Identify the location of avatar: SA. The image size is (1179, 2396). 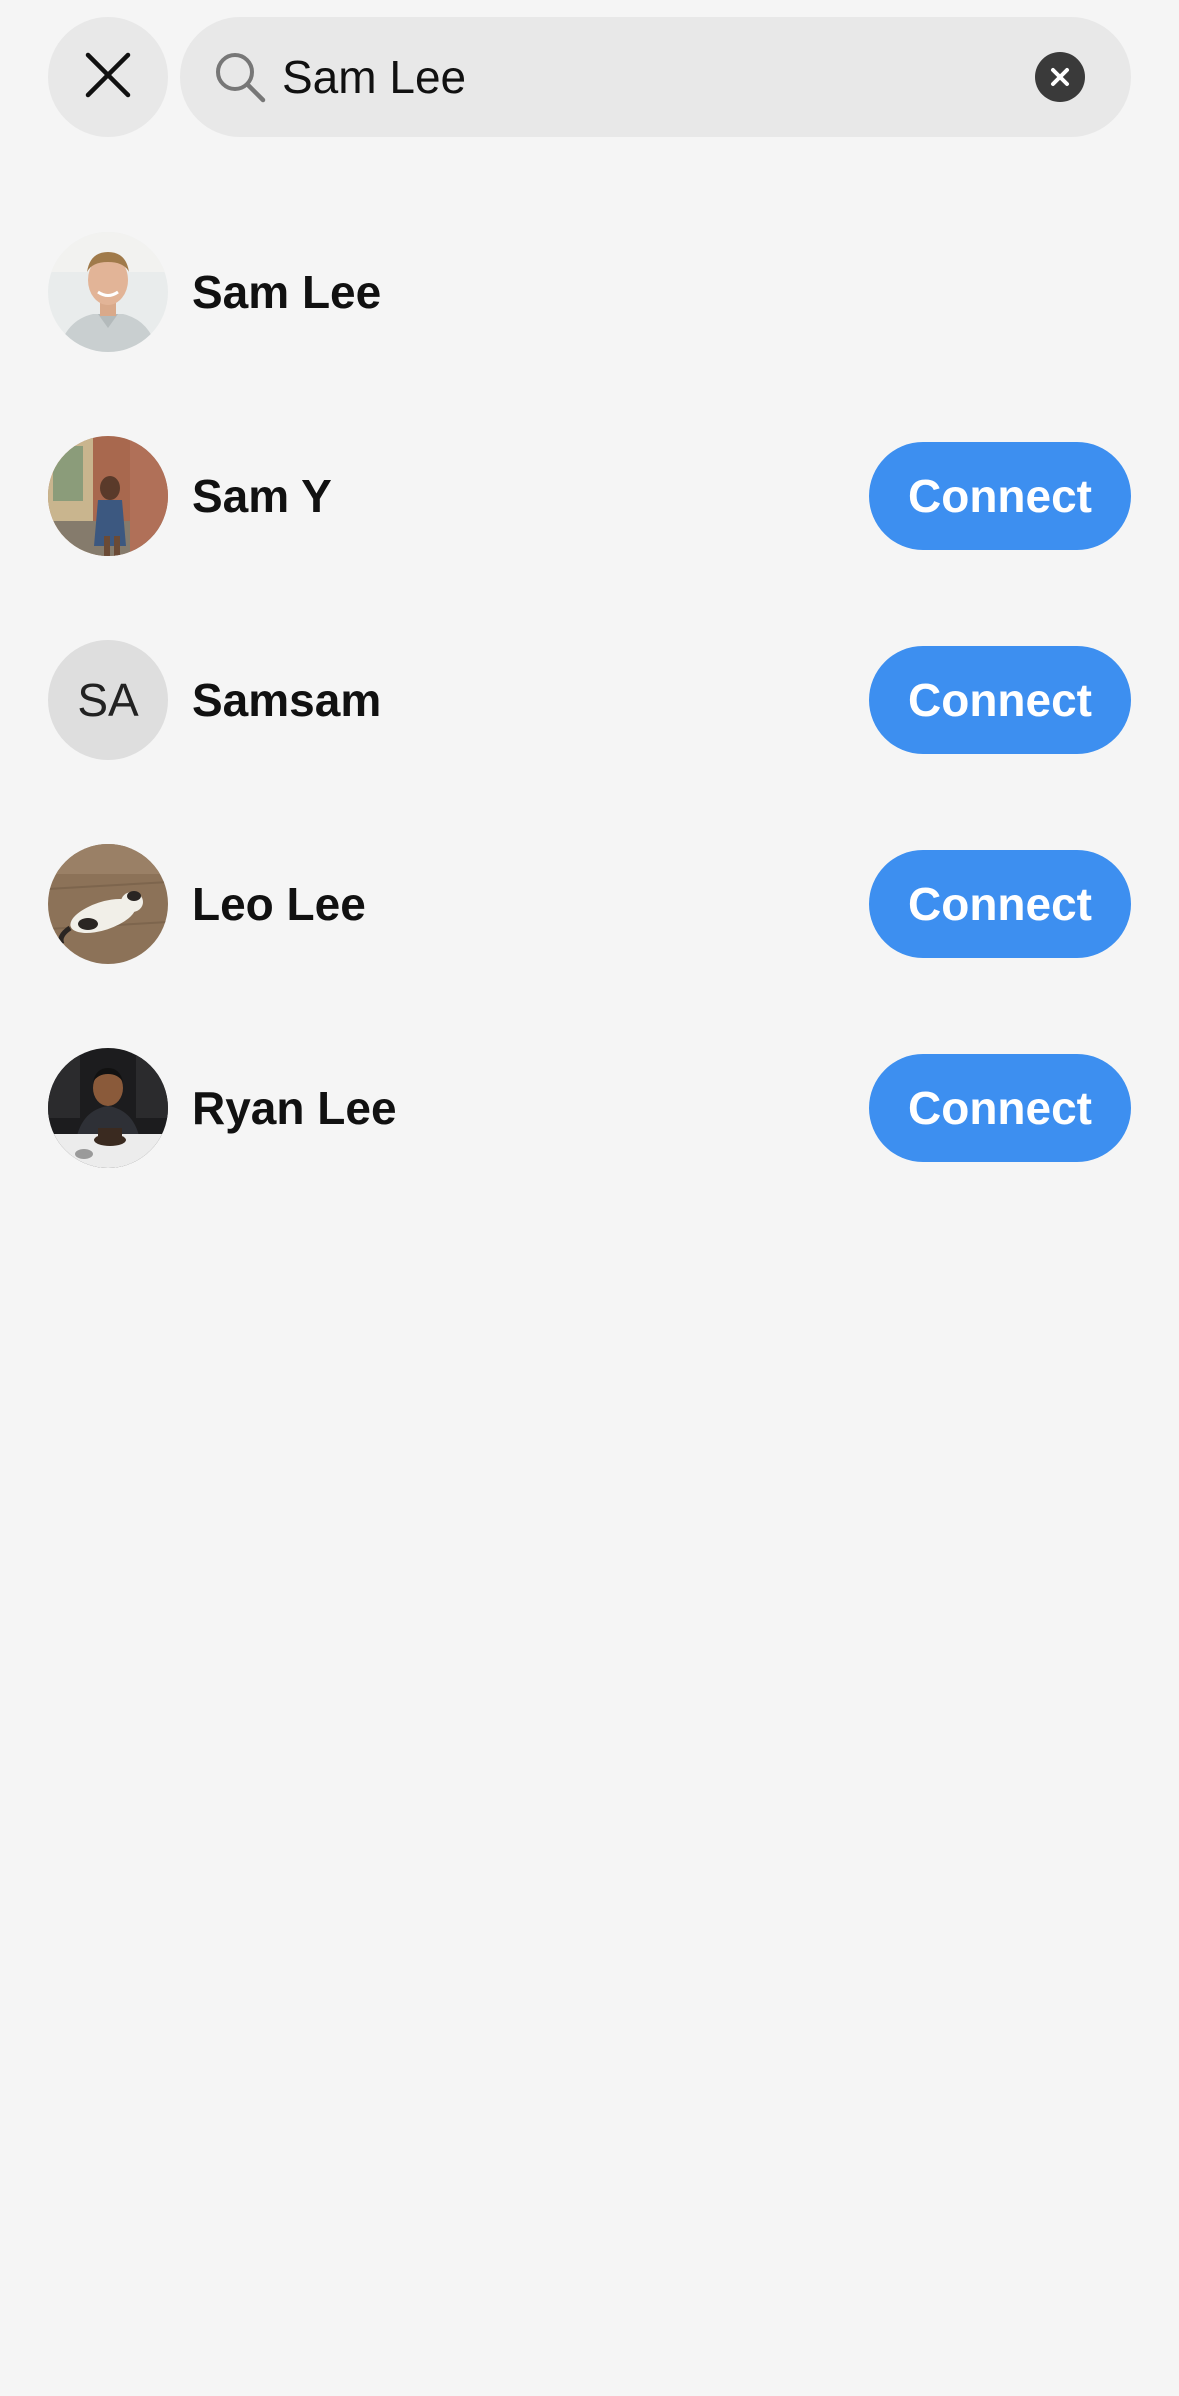
(108, 700).